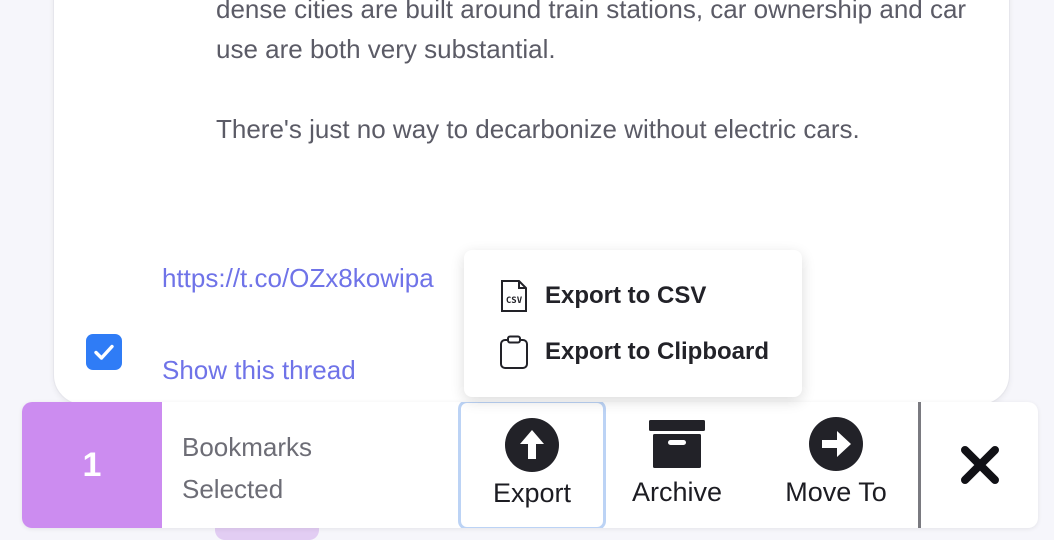  I want to click on selected-label-line2: Selected, so click(233, 489).